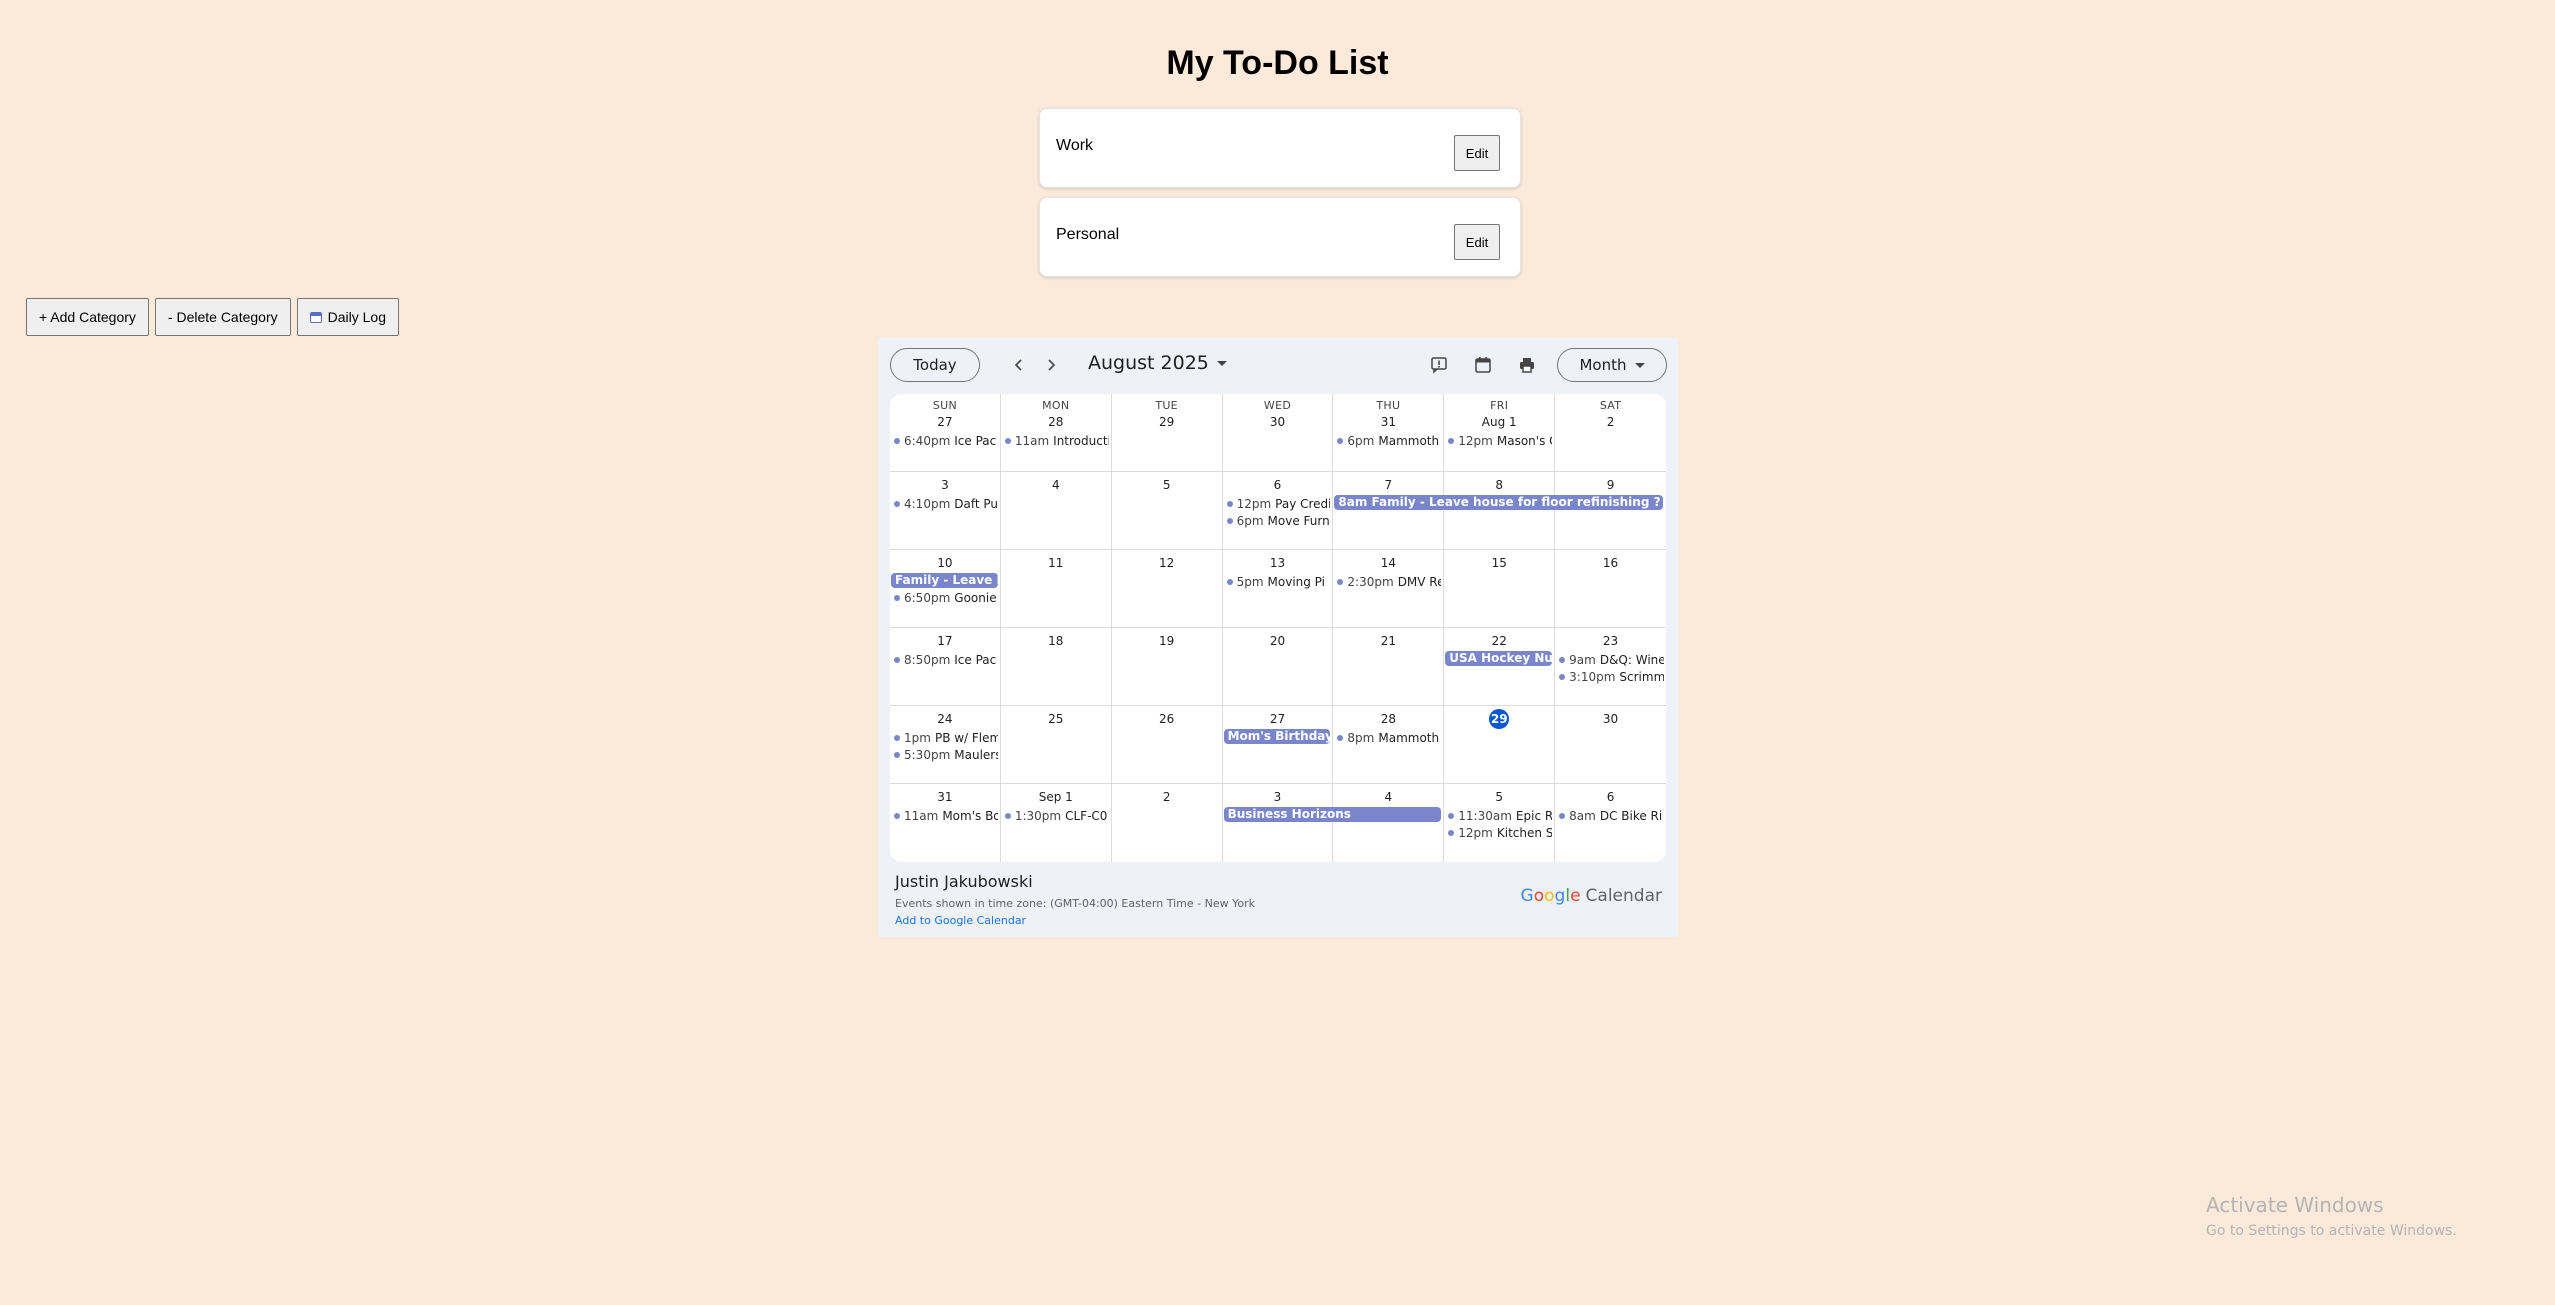 The image size is (2555, 1305). What do you see at coordinates (1439, 365) in the screenshot?
I see `agenda-alert-button` at bounding box center [1439, 365].